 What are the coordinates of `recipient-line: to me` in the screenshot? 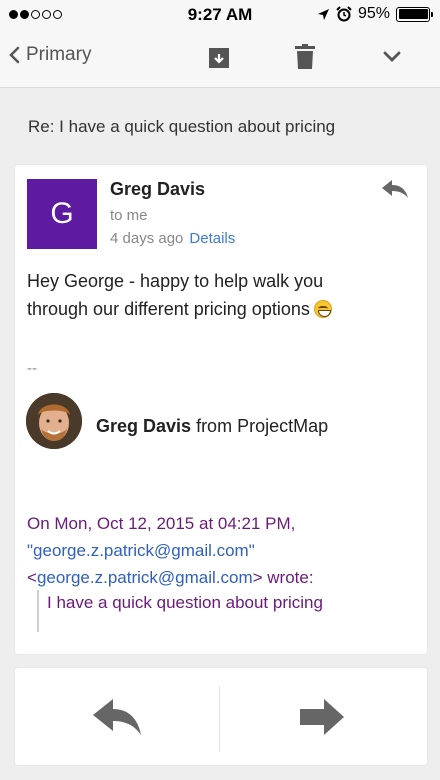 It's located at (129, 215).